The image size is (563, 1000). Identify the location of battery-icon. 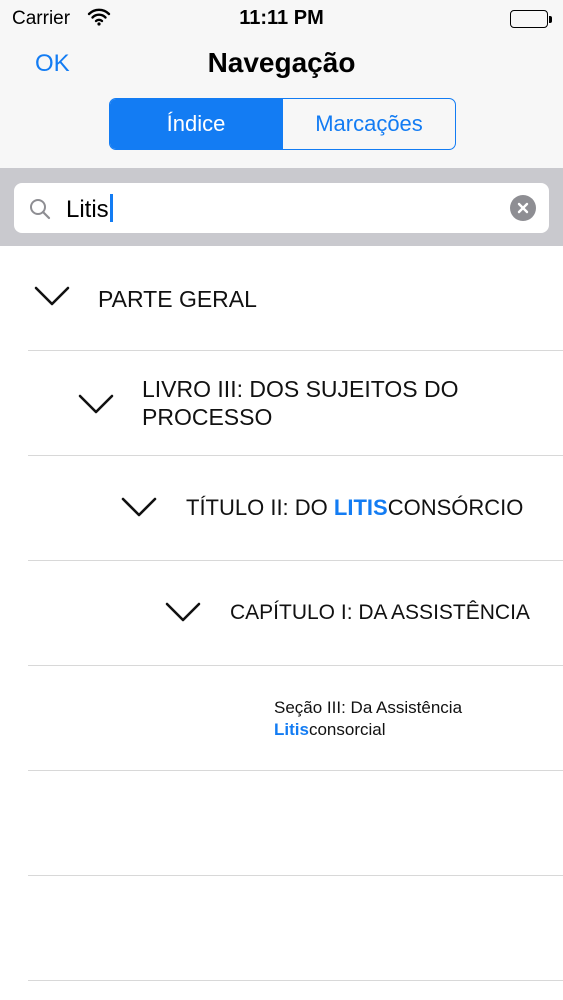
(531, 19).